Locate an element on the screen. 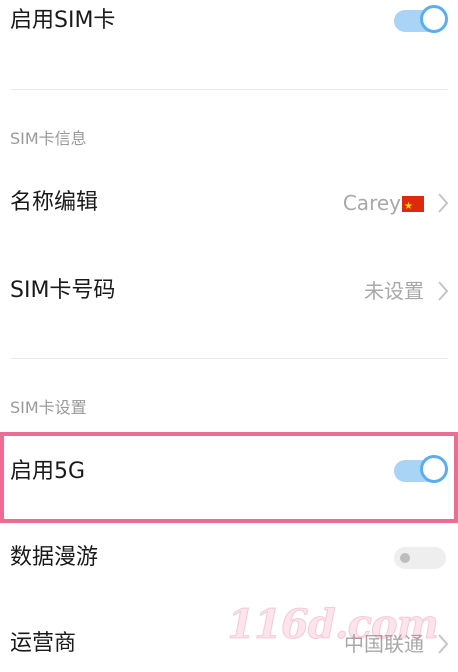 This screenshot has height=672, width=458. carrier-label: 运营商 is located at coordinates (43, 643).